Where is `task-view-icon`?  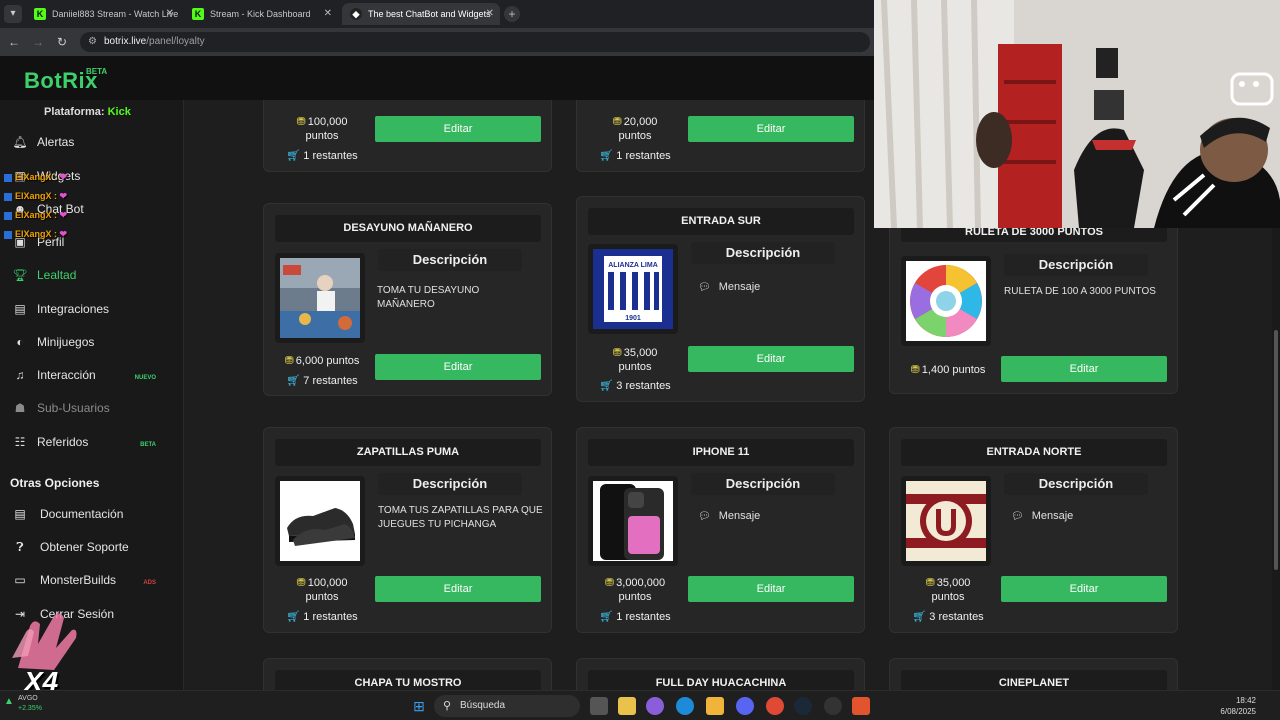
task-view-icon is located at coordinates (599, 706).